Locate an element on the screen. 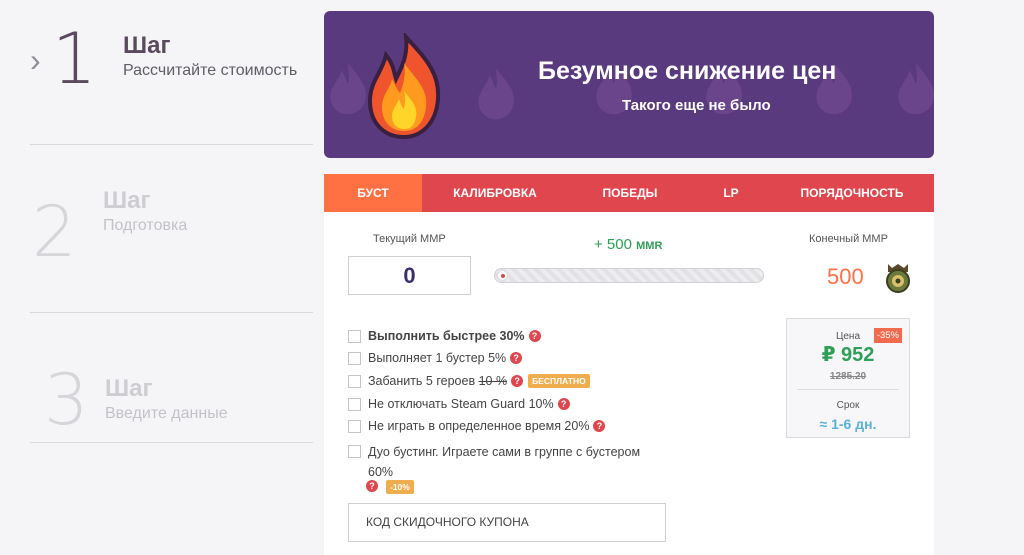 The width and height of the screenshot is (1024, 555). price-value: ₽ 952 is located at coordinates (848, 355).